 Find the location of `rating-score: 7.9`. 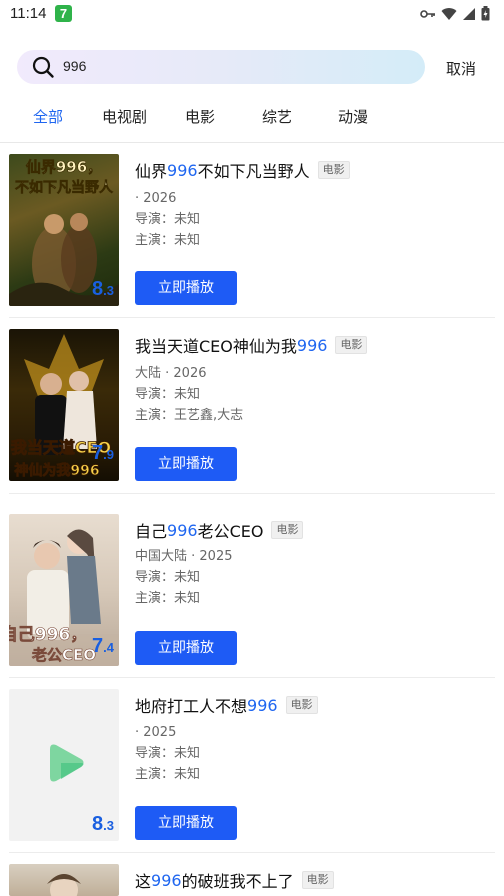

rating-score: 7.9 is located at coordinates (103, 453).